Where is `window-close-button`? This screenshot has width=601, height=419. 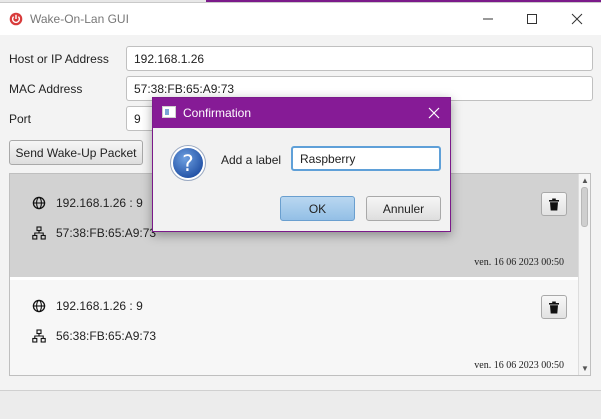 window-close-button is located at coordinates (577, 19).